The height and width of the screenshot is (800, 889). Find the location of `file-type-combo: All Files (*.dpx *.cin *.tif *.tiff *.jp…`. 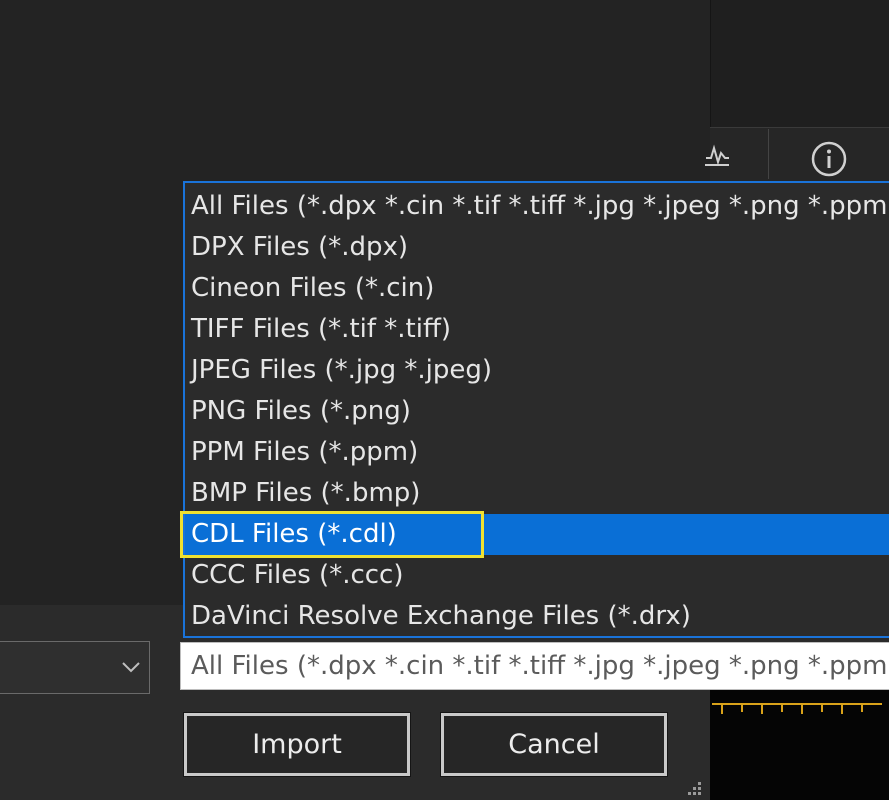

file-type-combo: All Files (*.dpx *.cin *.tif *.tiff *.jp… is located at coordinates (534, 666).